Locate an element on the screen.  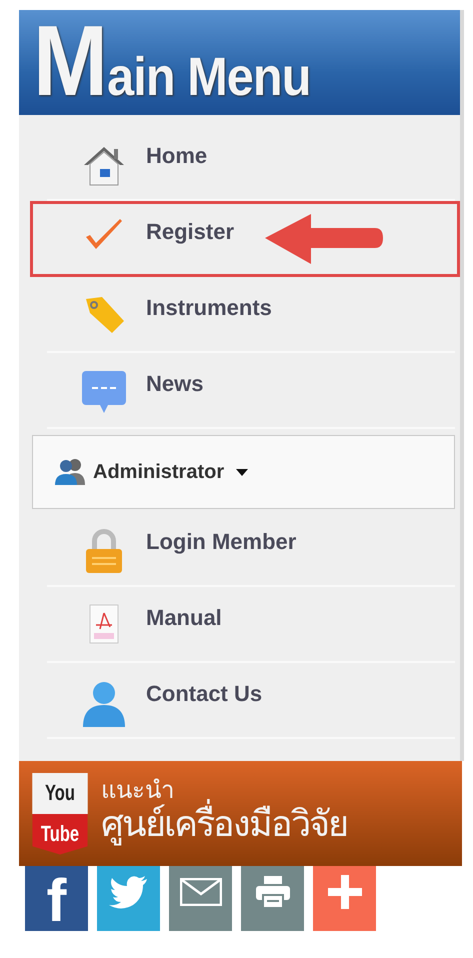
menu-item: Home is located at coordinates (251, 163).